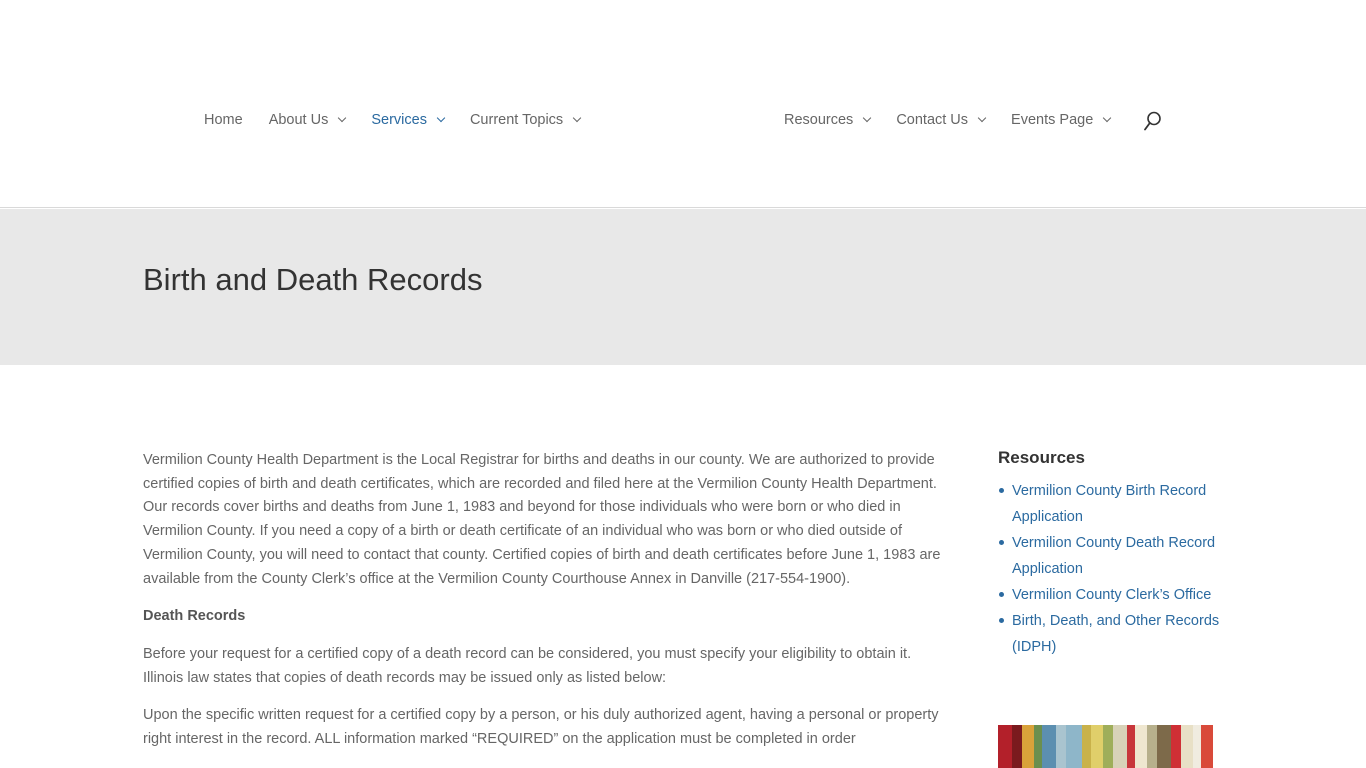 This screenshot has width=1366, height=768. I want to click on nav-item-contact-us: Contact Us, so click(941, 120).